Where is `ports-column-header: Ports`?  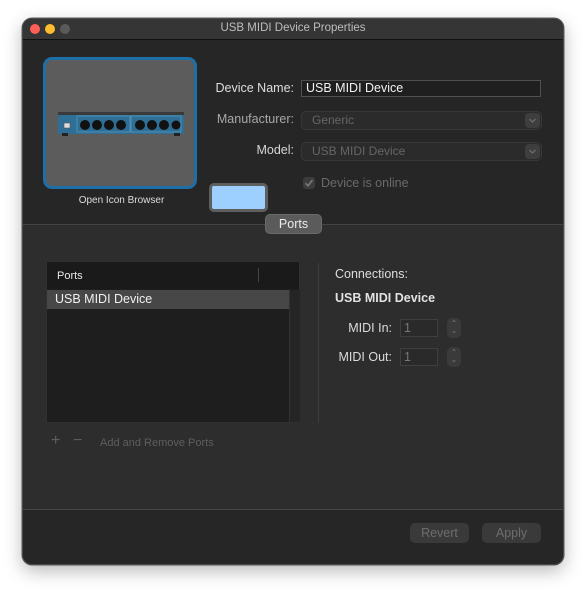 ports-column-header: Ports is located at coordinates (173, 275).